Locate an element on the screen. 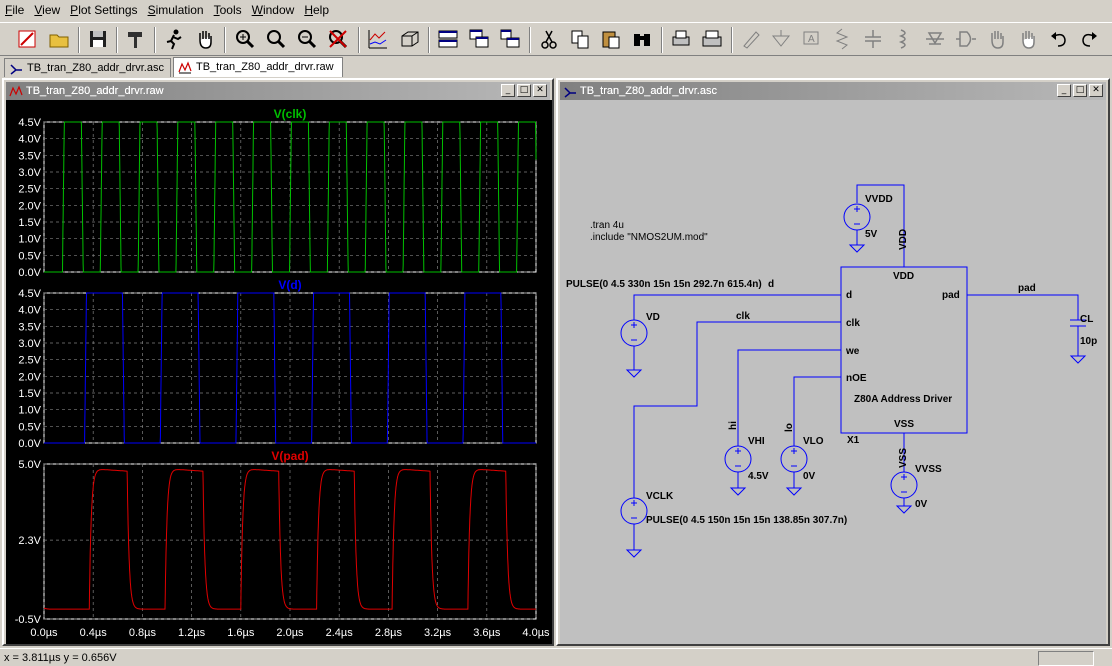  redo-button is located at coordinates (1089, 39).